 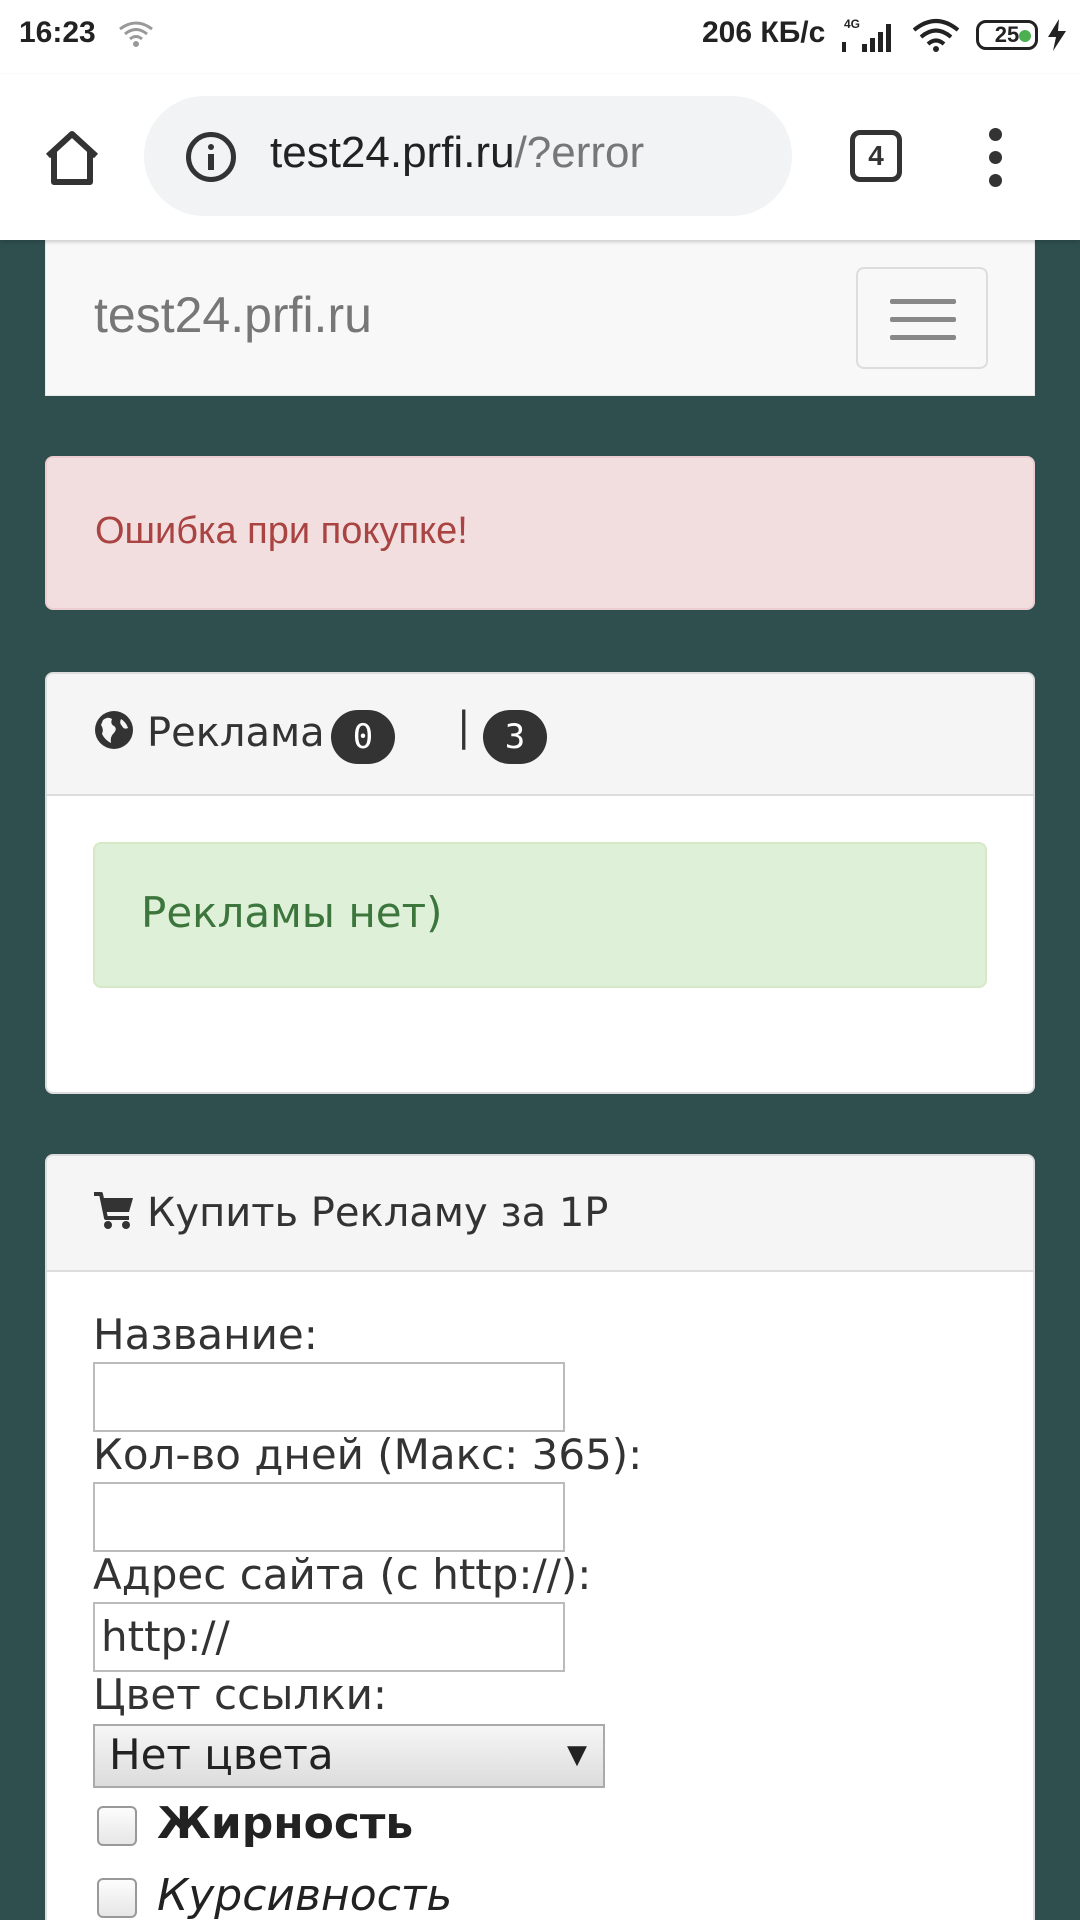 I want to click on hamburger-menu-button, so click(x=922, y=318).